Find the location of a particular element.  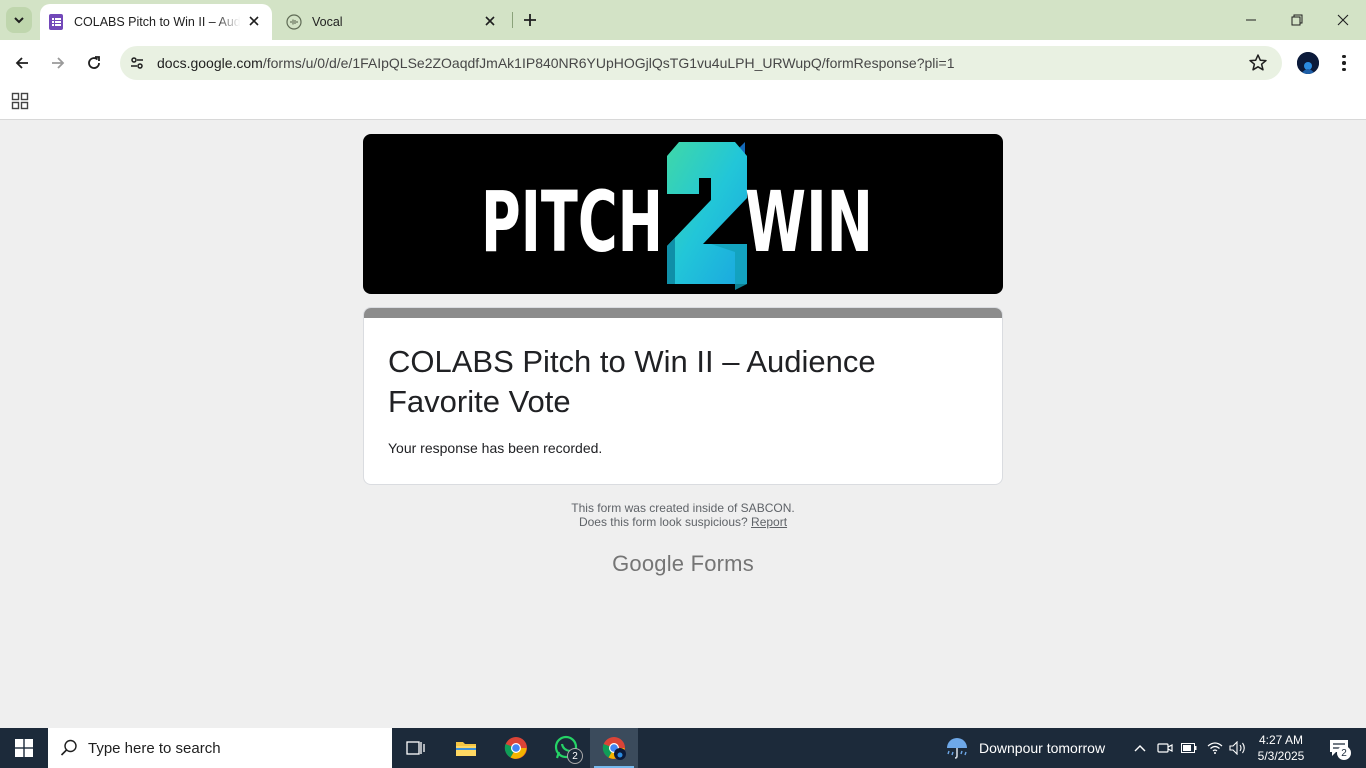

whatsapp-badge: 2 is located at coordinates (575, 756).